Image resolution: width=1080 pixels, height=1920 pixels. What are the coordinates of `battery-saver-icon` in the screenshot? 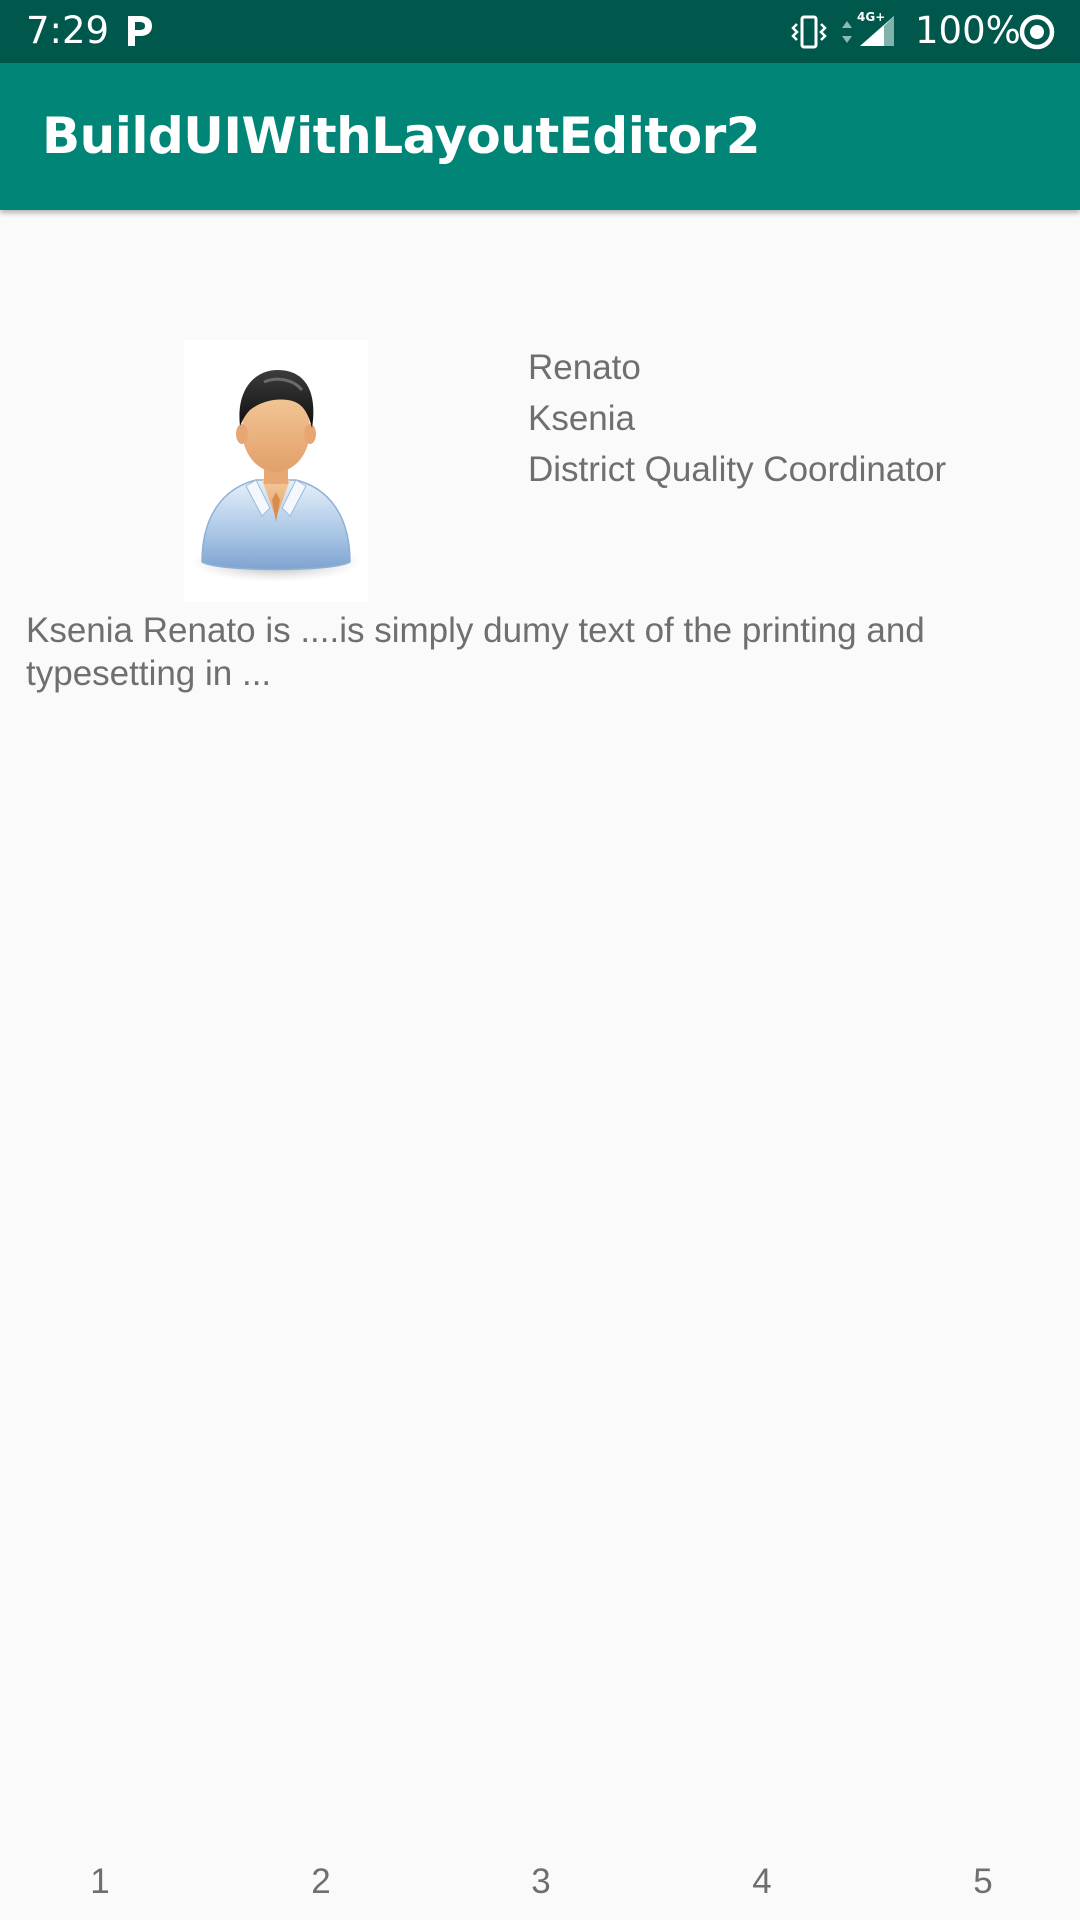 It's located at (1037, 32).